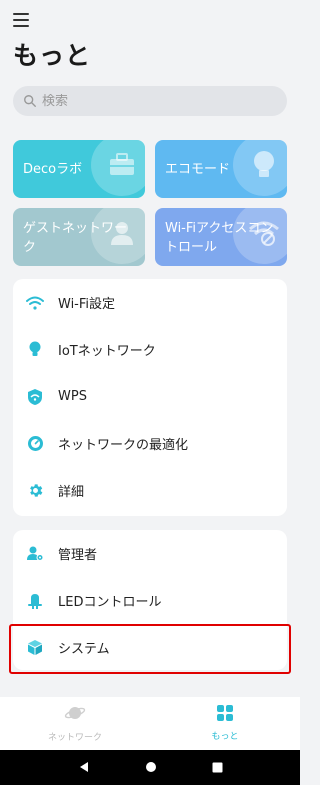  I want to click on feature-tiles: Decoラボ エコモード ゲストネットワーク Wi-Fiアクセスコントロール, so click(150, 203).